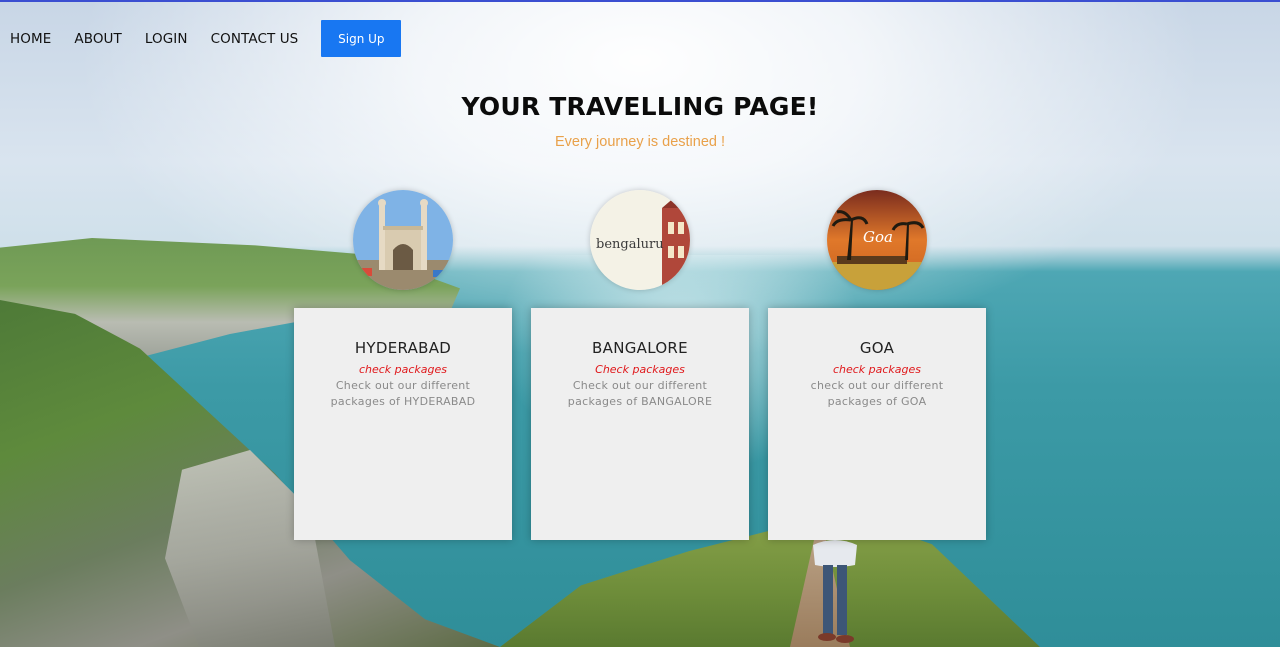 Image resolution: width=1280 pixels, height=647 pixels. What do you see at coordinates (30, 39) in the screenshot?
I see `nav-home: HOME` at bounding box center [30, 39].